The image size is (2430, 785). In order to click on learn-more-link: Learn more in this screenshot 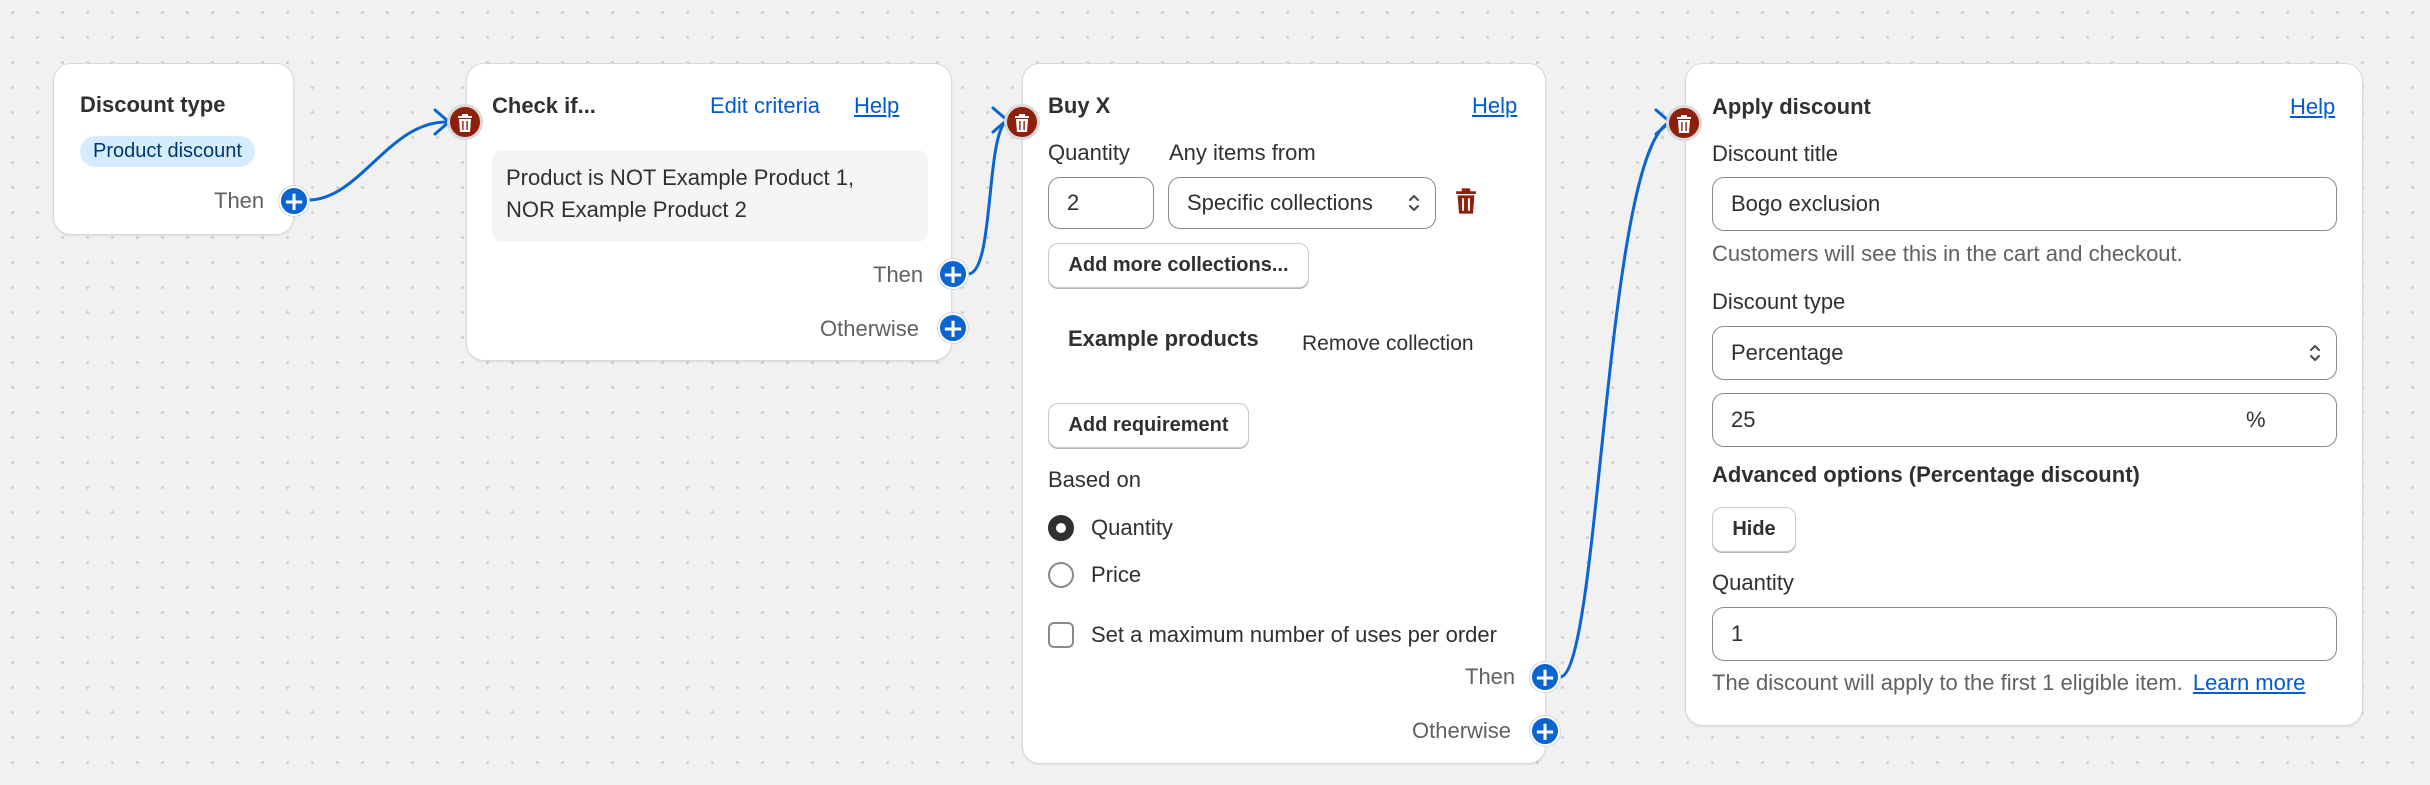, I will do `click(2249, 682)`.